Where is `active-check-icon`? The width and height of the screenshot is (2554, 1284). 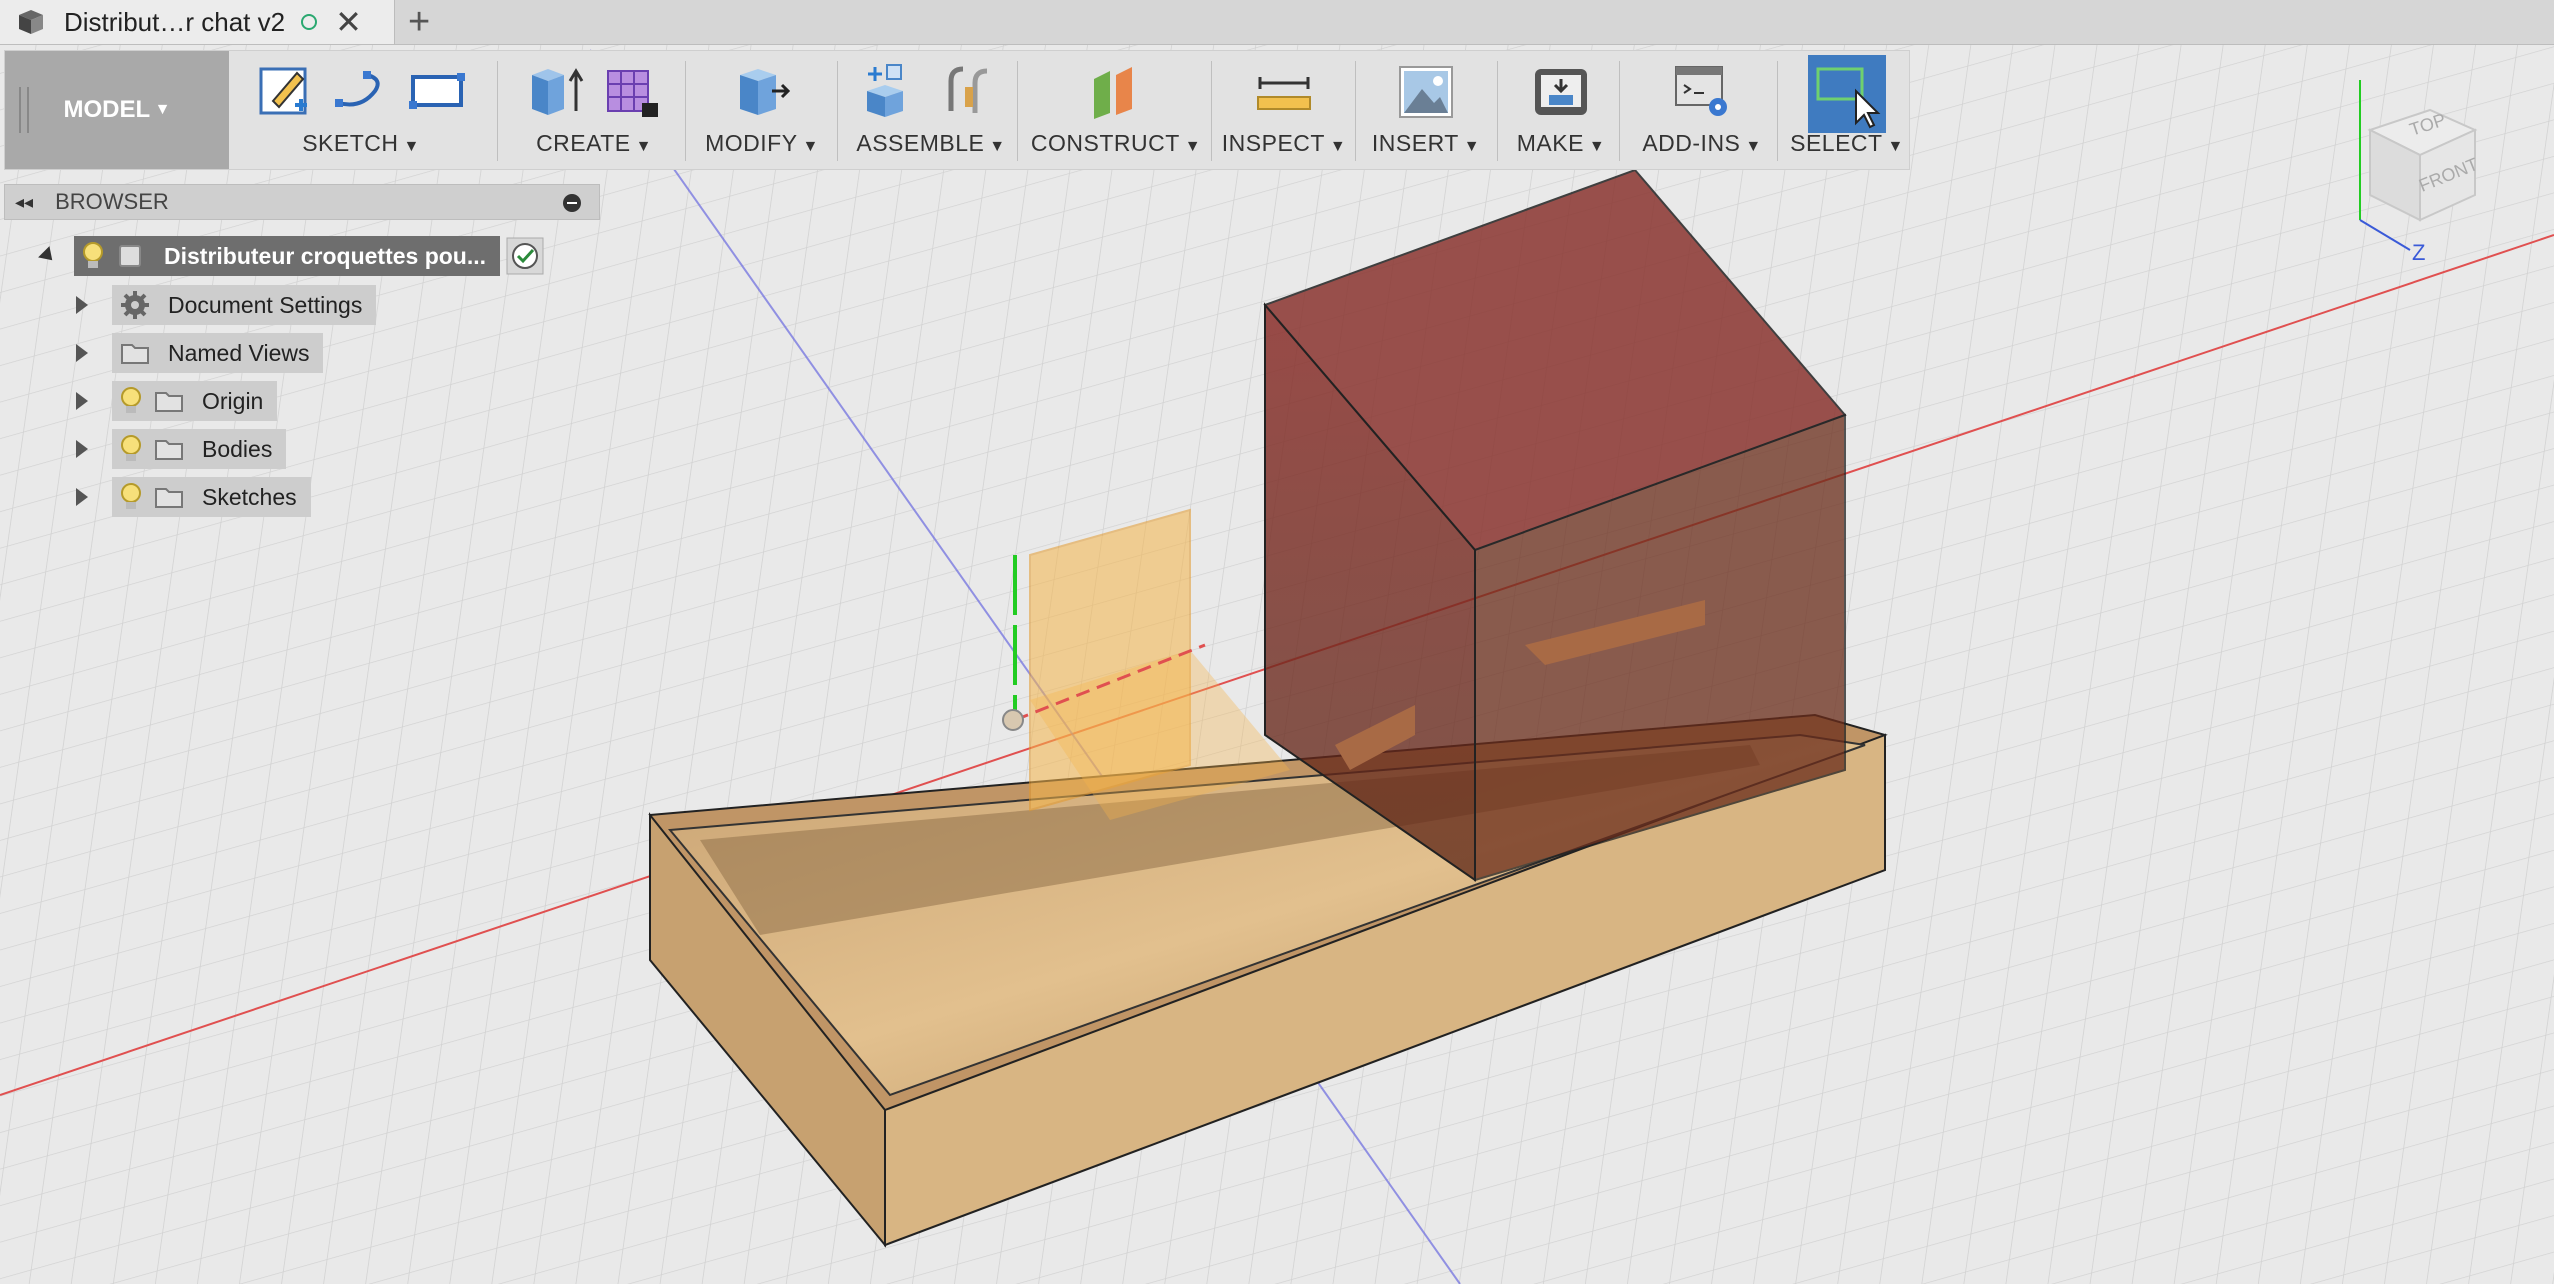
active-check-icon is located at coordinates (525, 256).